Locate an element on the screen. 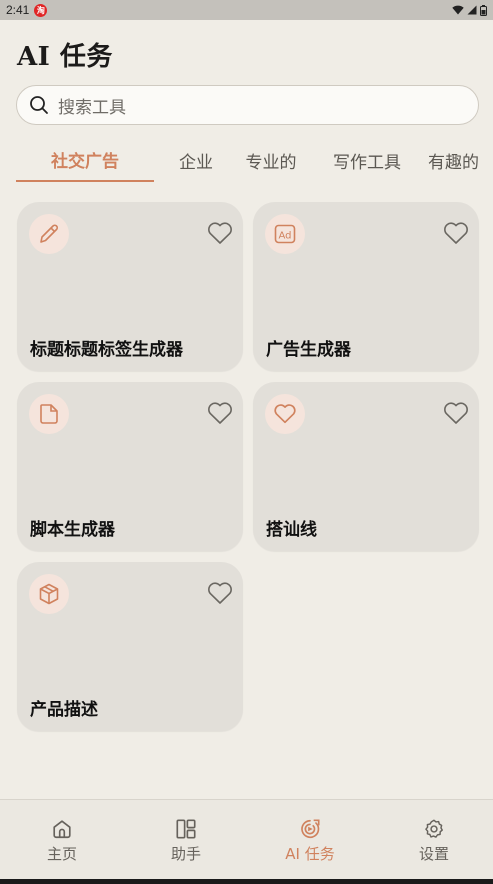 The image size is (493, 884). taobao-notification-icon: 淘 is located at coordinates (41, 10).